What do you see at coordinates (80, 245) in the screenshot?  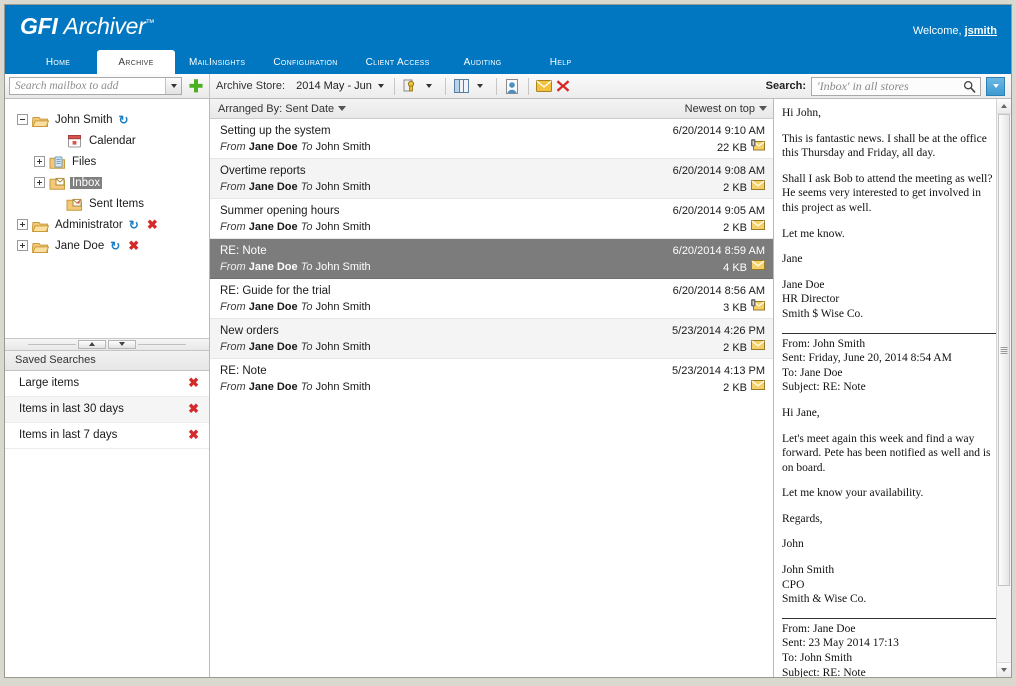 I see `tree-item-label: Jane Doe` at bounding box center [80, 245].